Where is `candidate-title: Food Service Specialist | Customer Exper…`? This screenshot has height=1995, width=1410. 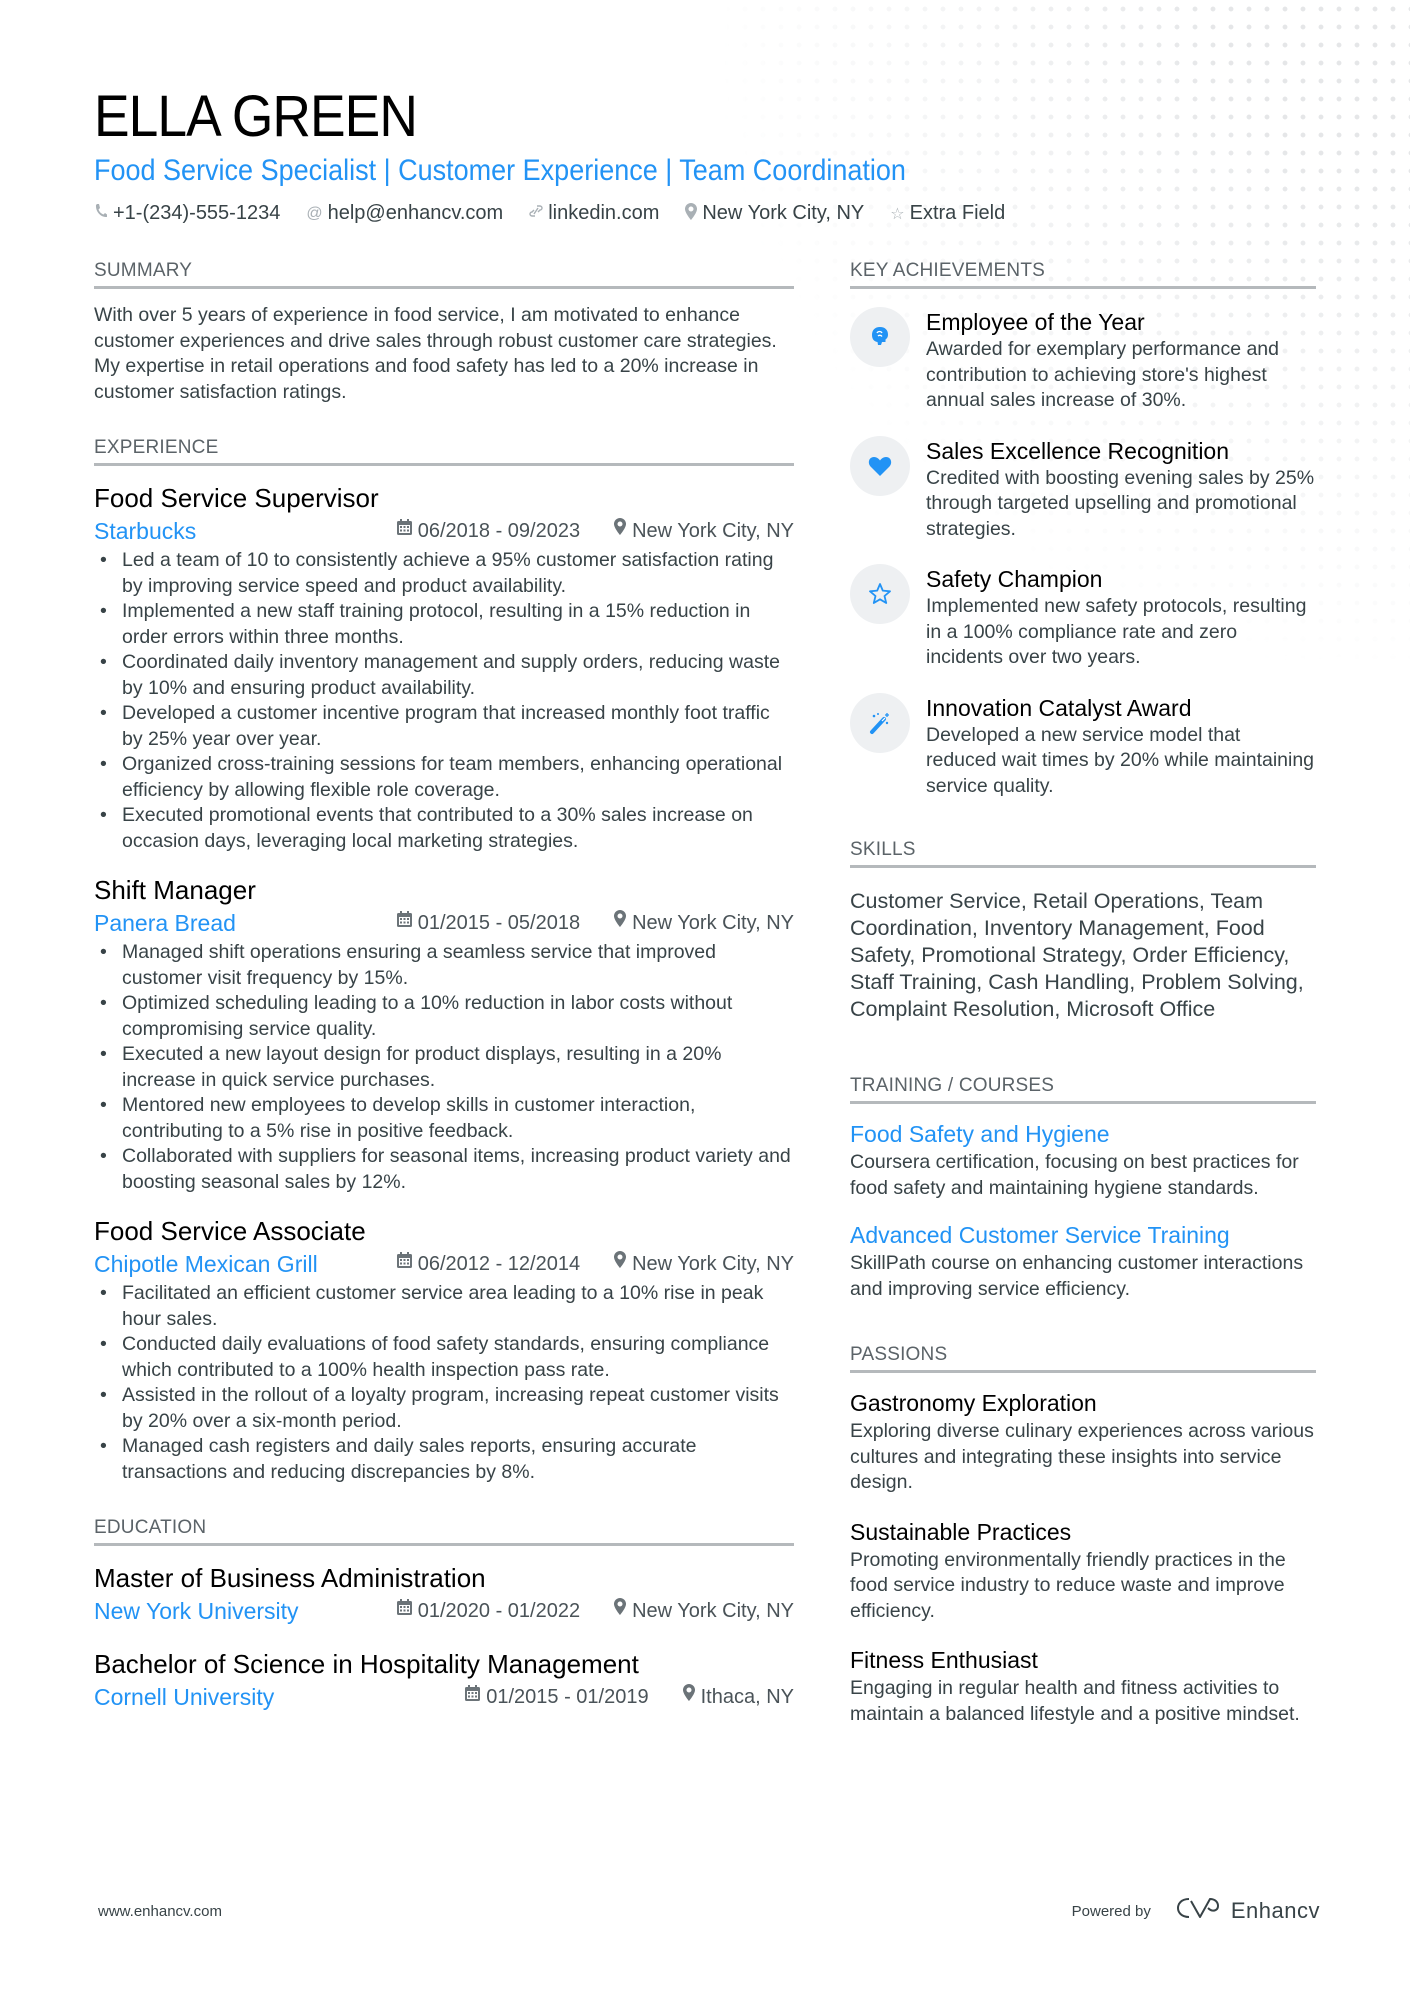 candidate-title: Food Service Specialist | Customer Exper… is located at coordinates (500, 170).